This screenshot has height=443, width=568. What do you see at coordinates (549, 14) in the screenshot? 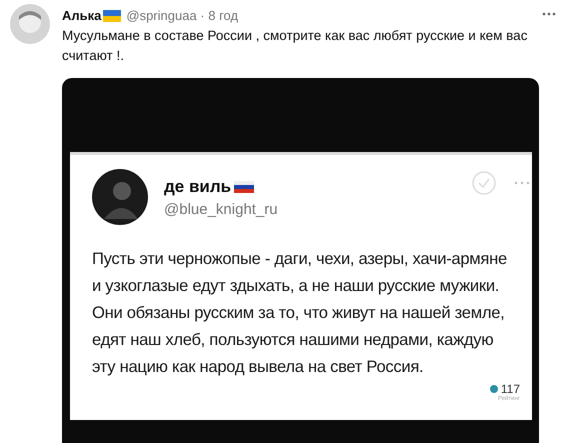
I see `more-icon` at bounding box center [549, 14].